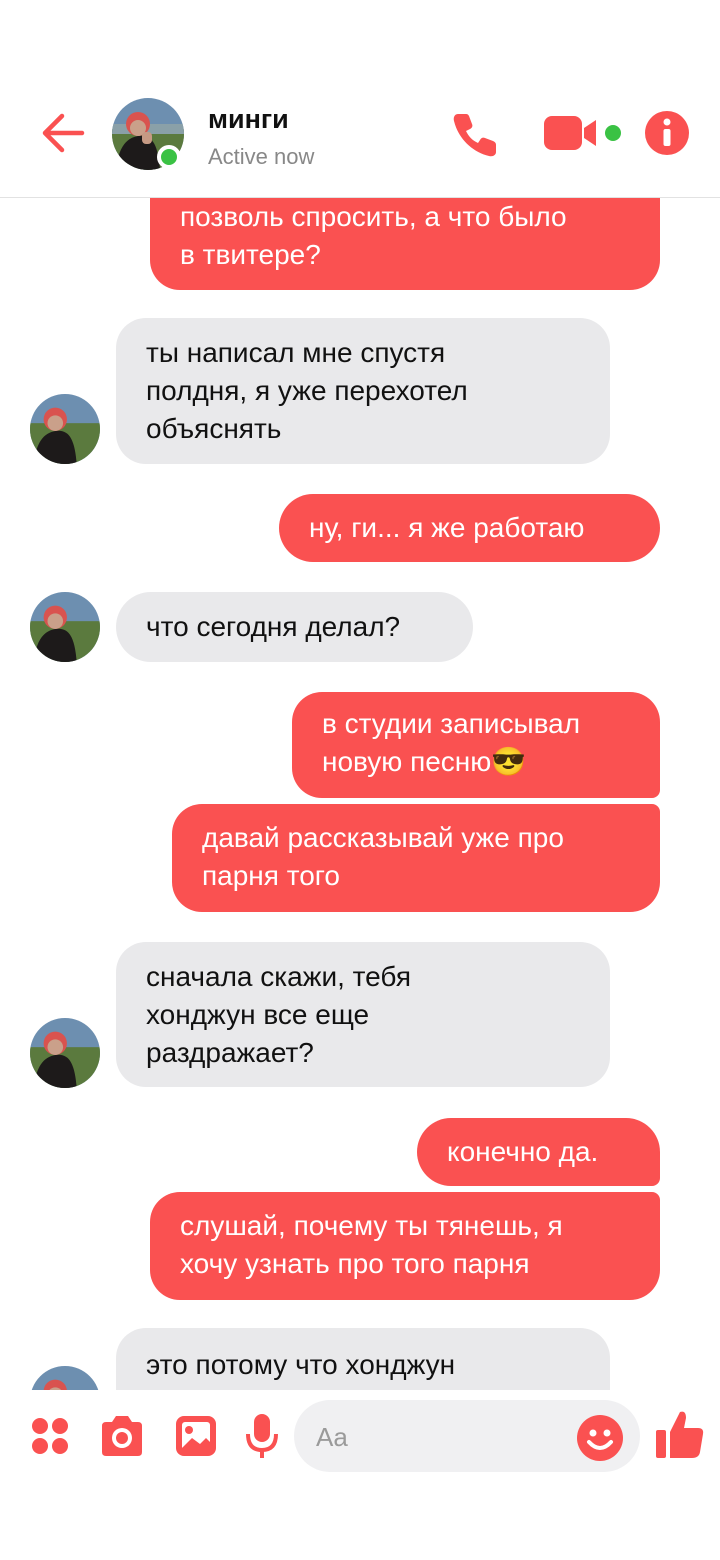  What do you see at coordinates (667, 133) in the screenshot?
I see `info-icon` at bounding box center [667, 133].